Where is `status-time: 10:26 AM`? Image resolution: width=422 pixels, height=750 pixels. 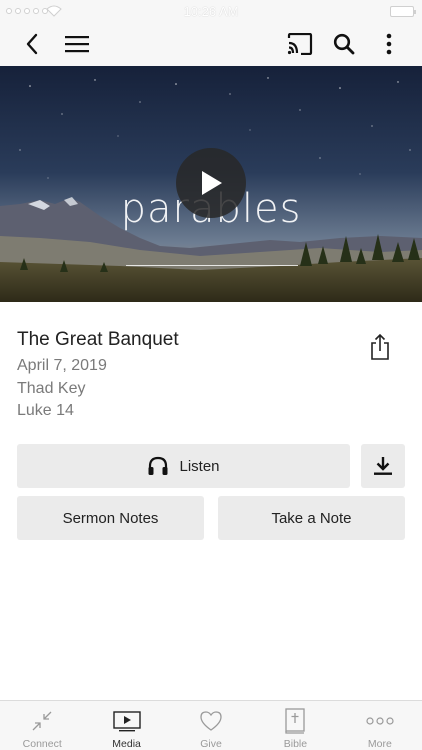
status-time: 10:26 AM is located at coordinates (211, 11).